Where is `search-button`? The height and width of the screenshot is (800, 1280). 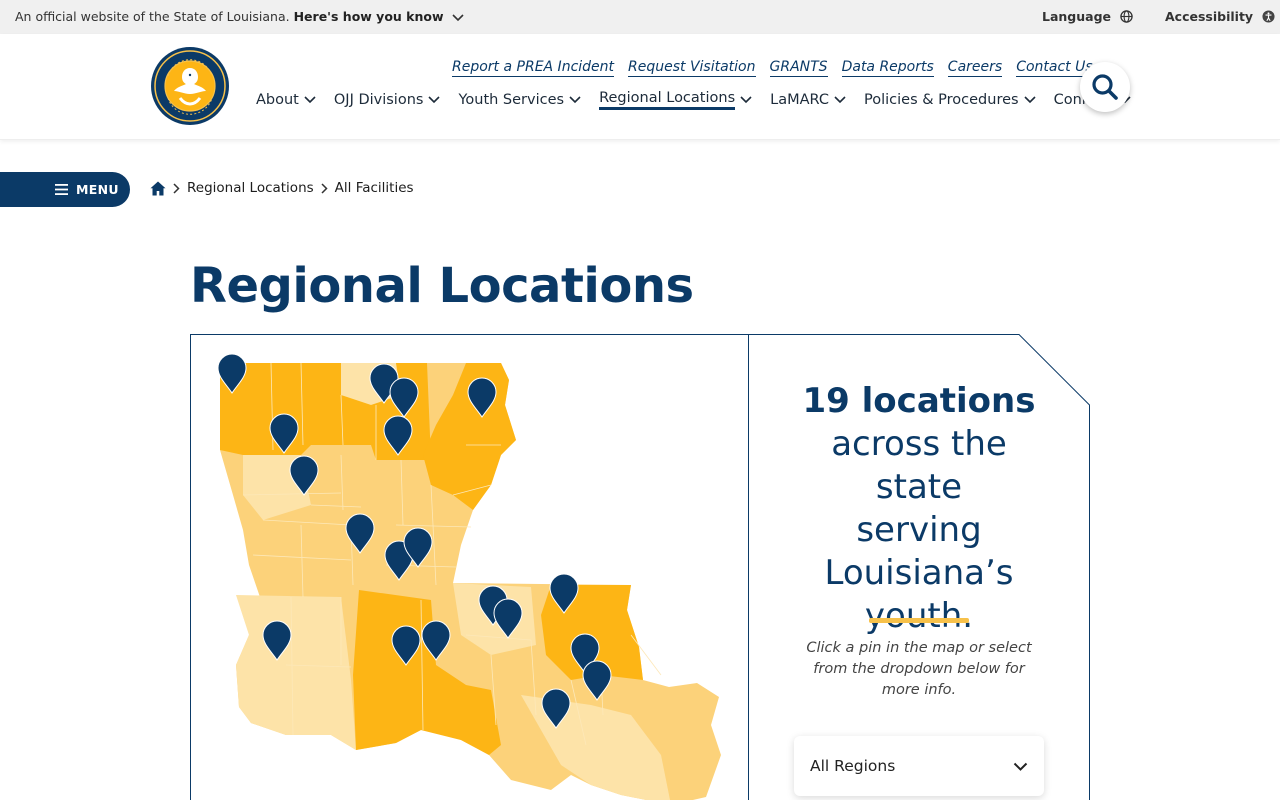
search-button is located at coordinates (1105, 87).